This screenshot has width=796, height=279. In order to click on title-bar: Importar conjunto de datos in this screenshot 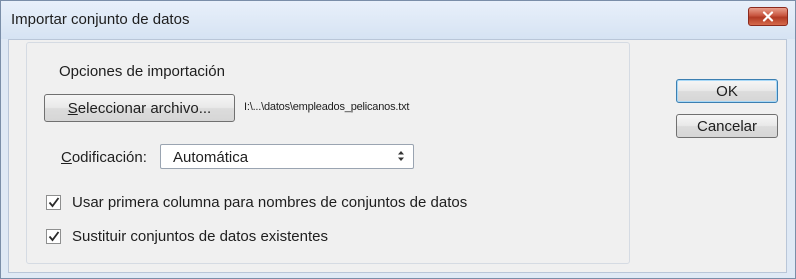, I will do `click(398, 20)`.